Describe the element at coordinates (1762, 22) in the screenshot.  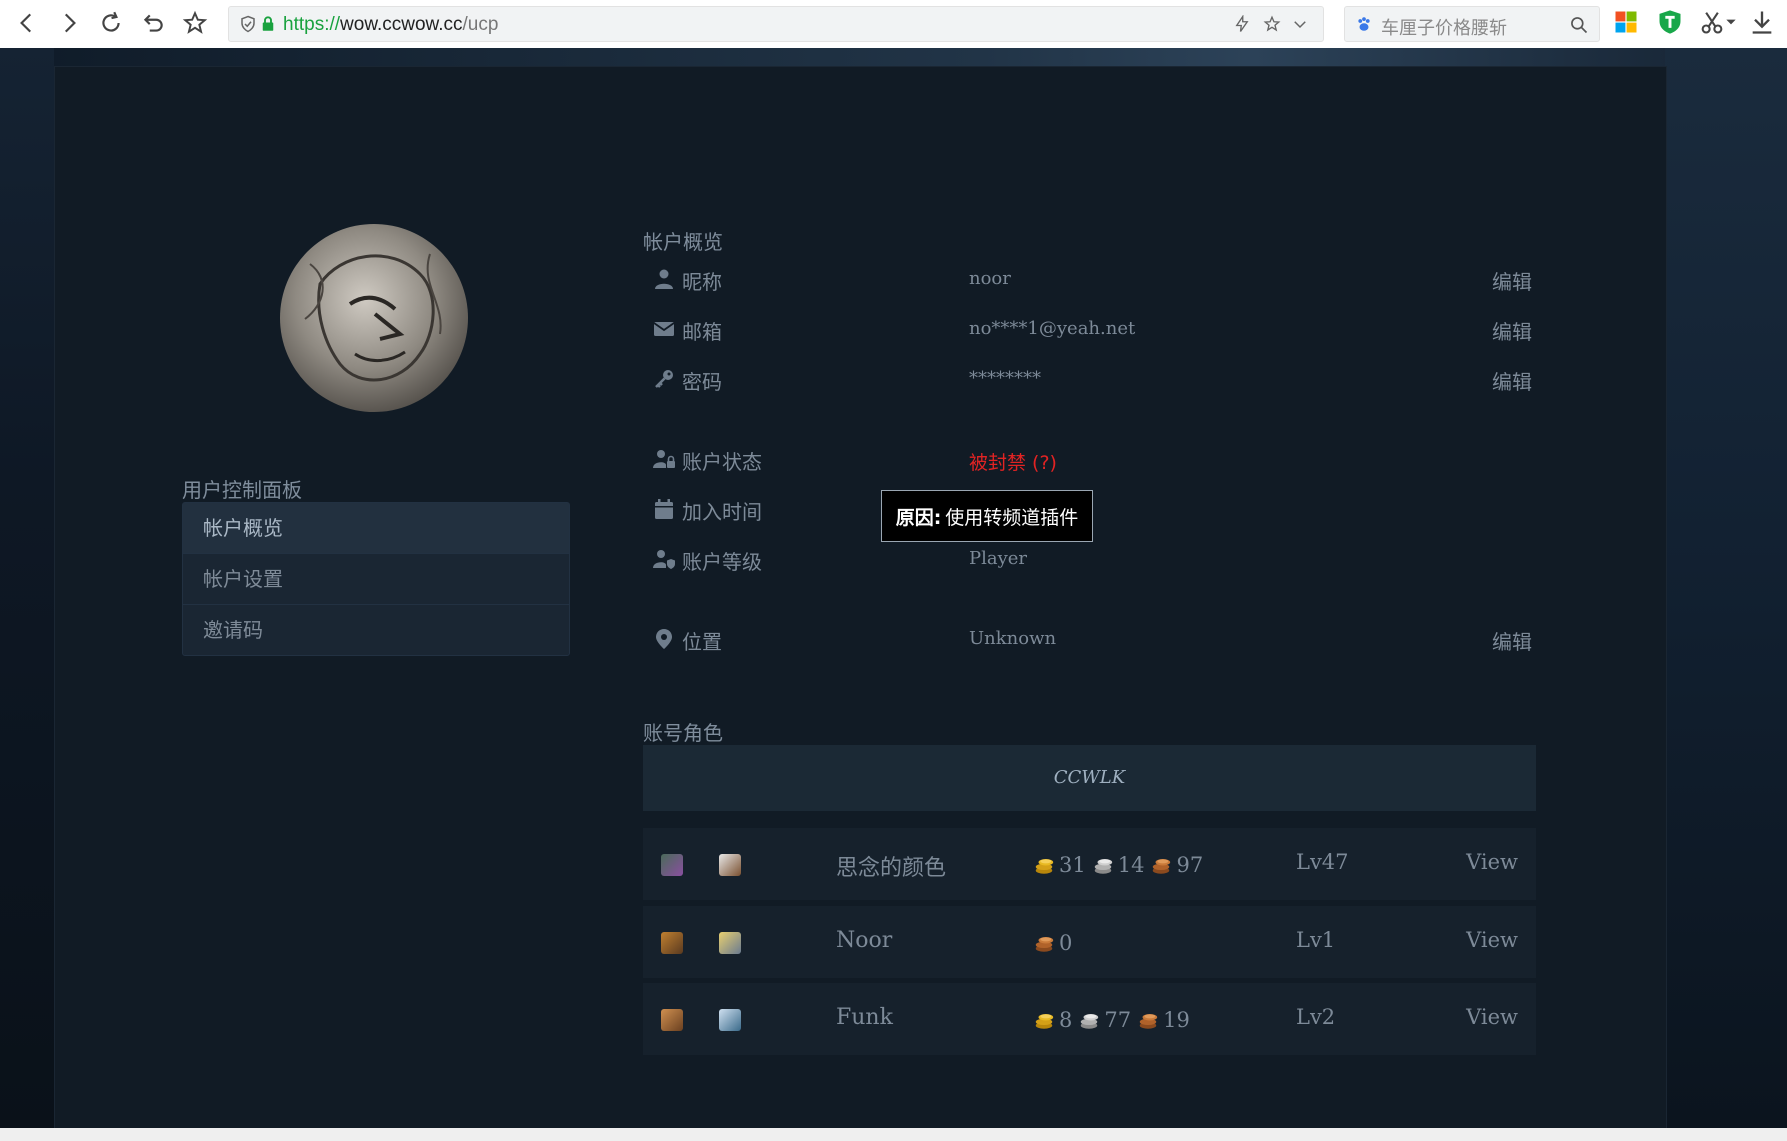
I see `download-icon` at that location.